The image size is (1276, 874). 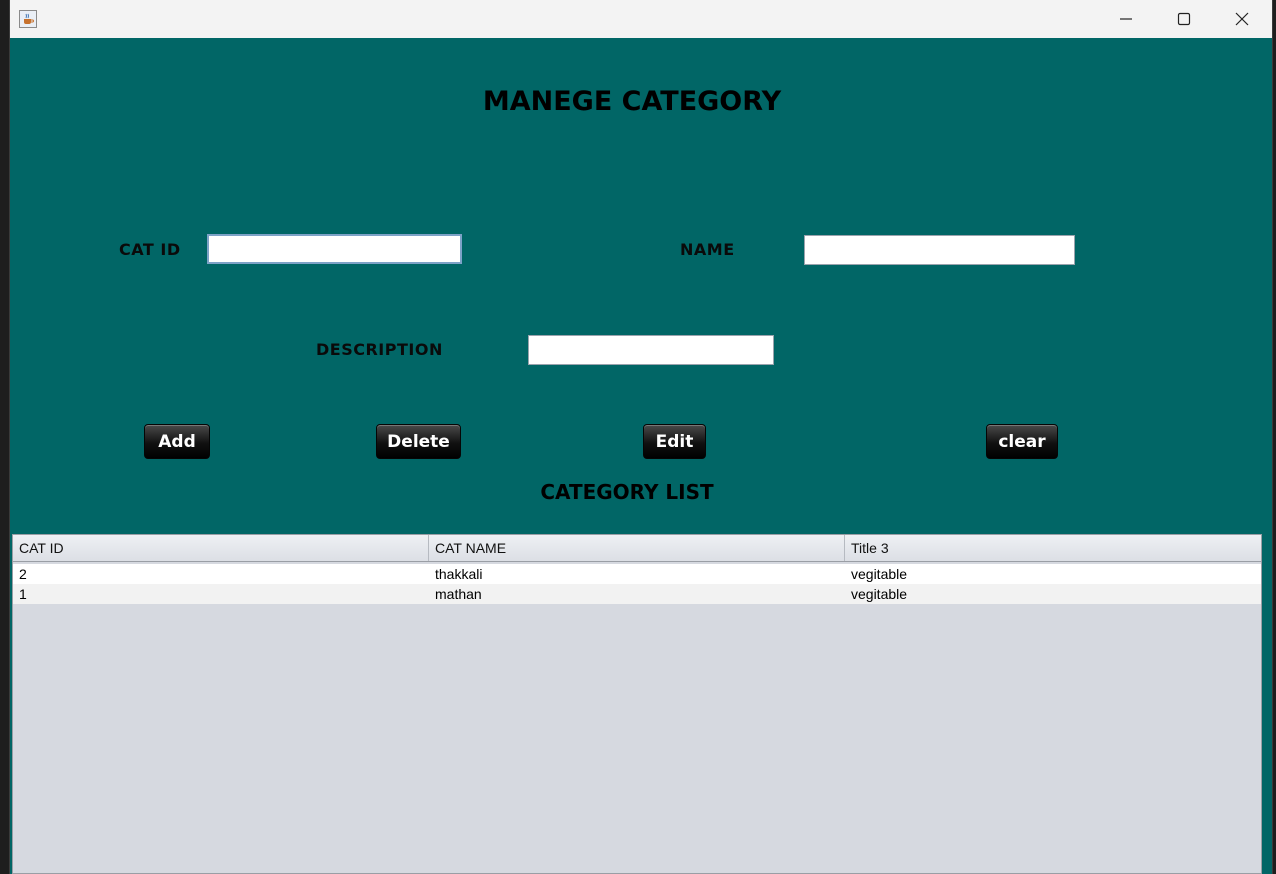 I want to click on table-header: CAT ID CAT NAME Title 3, so click(x=637, y=548).